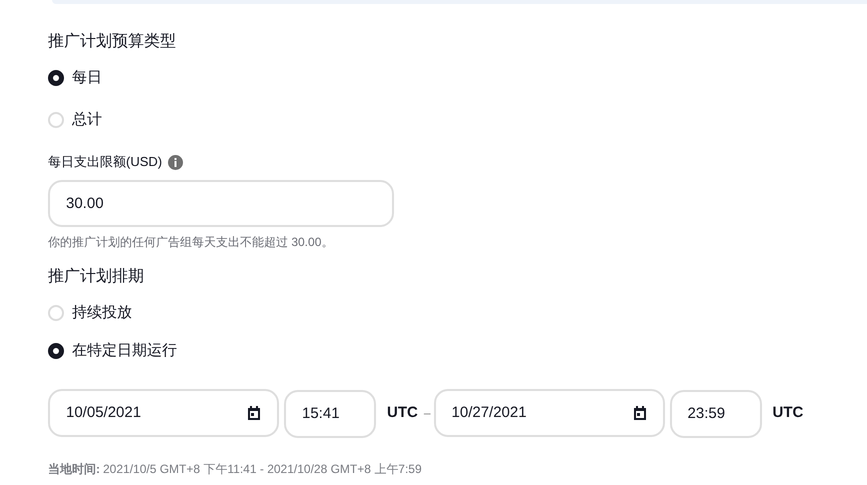  What do you see at coordinates (176, 162) in the screenshot?
I see `info-icon` at bounding box center [176, 162].